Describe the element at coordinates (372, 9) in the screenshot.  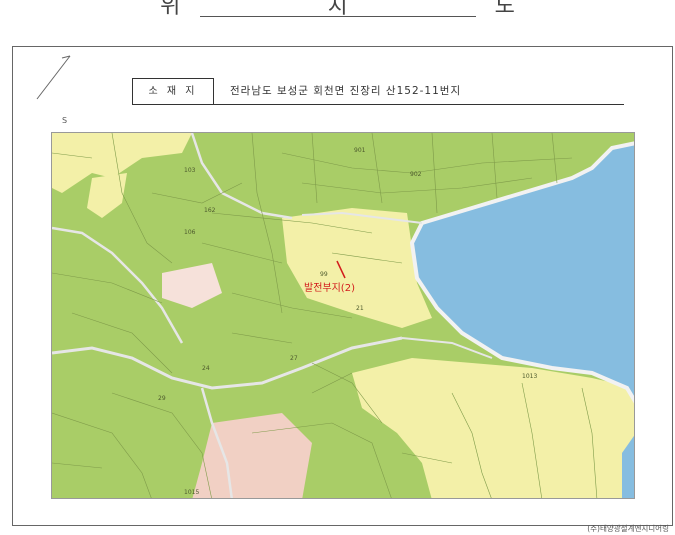
I see `page-title: 위 치 도` at that location.